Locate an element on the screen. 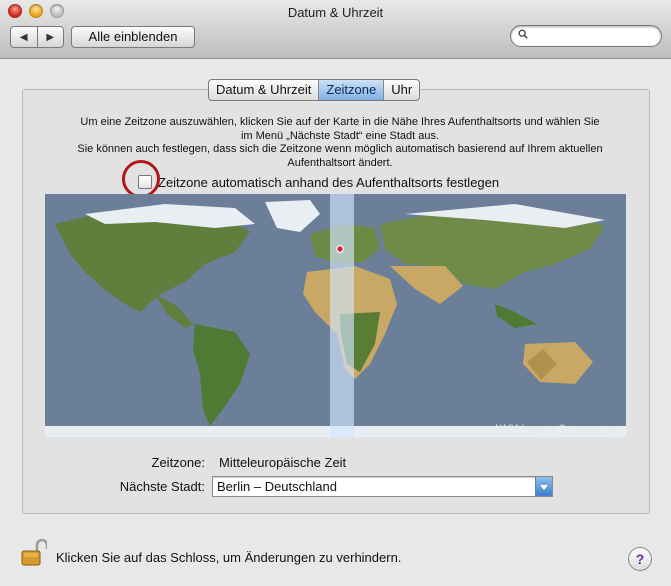 Image resolution: width=671 pixels, height=586 pixels. tab-clock: Uhr is located at coordinates (401, 90).